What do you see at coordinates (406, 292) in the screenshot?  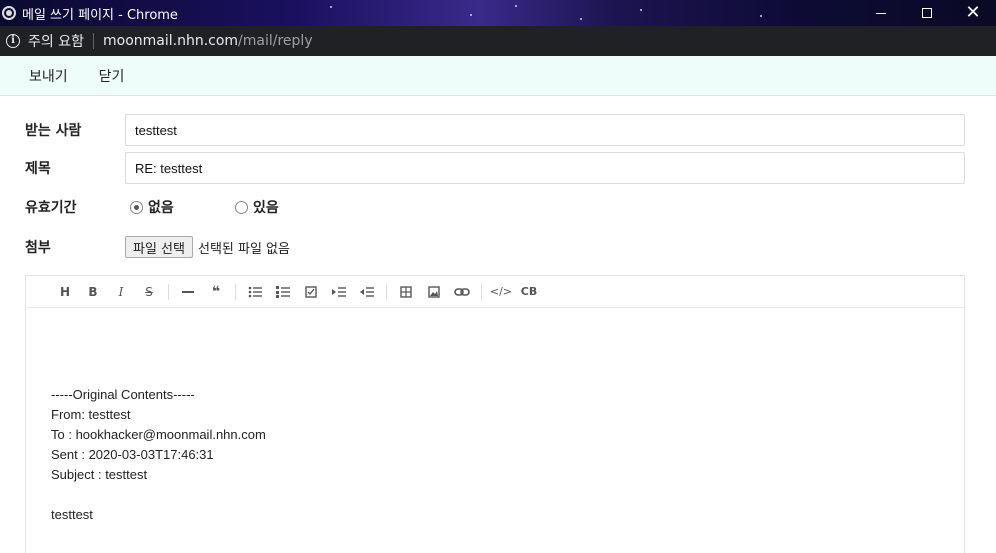 I see `table-icon` at bounding box center [406, 292].